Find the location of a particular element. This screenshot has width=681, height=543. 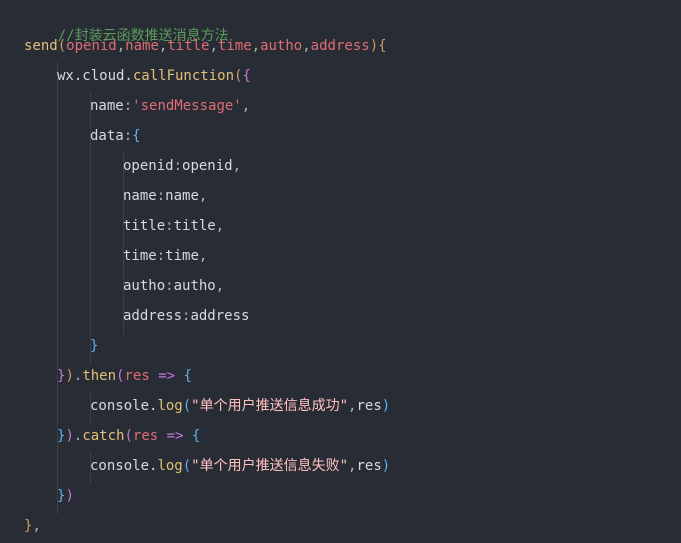

param-address: address is located at coordinates (340, 46).